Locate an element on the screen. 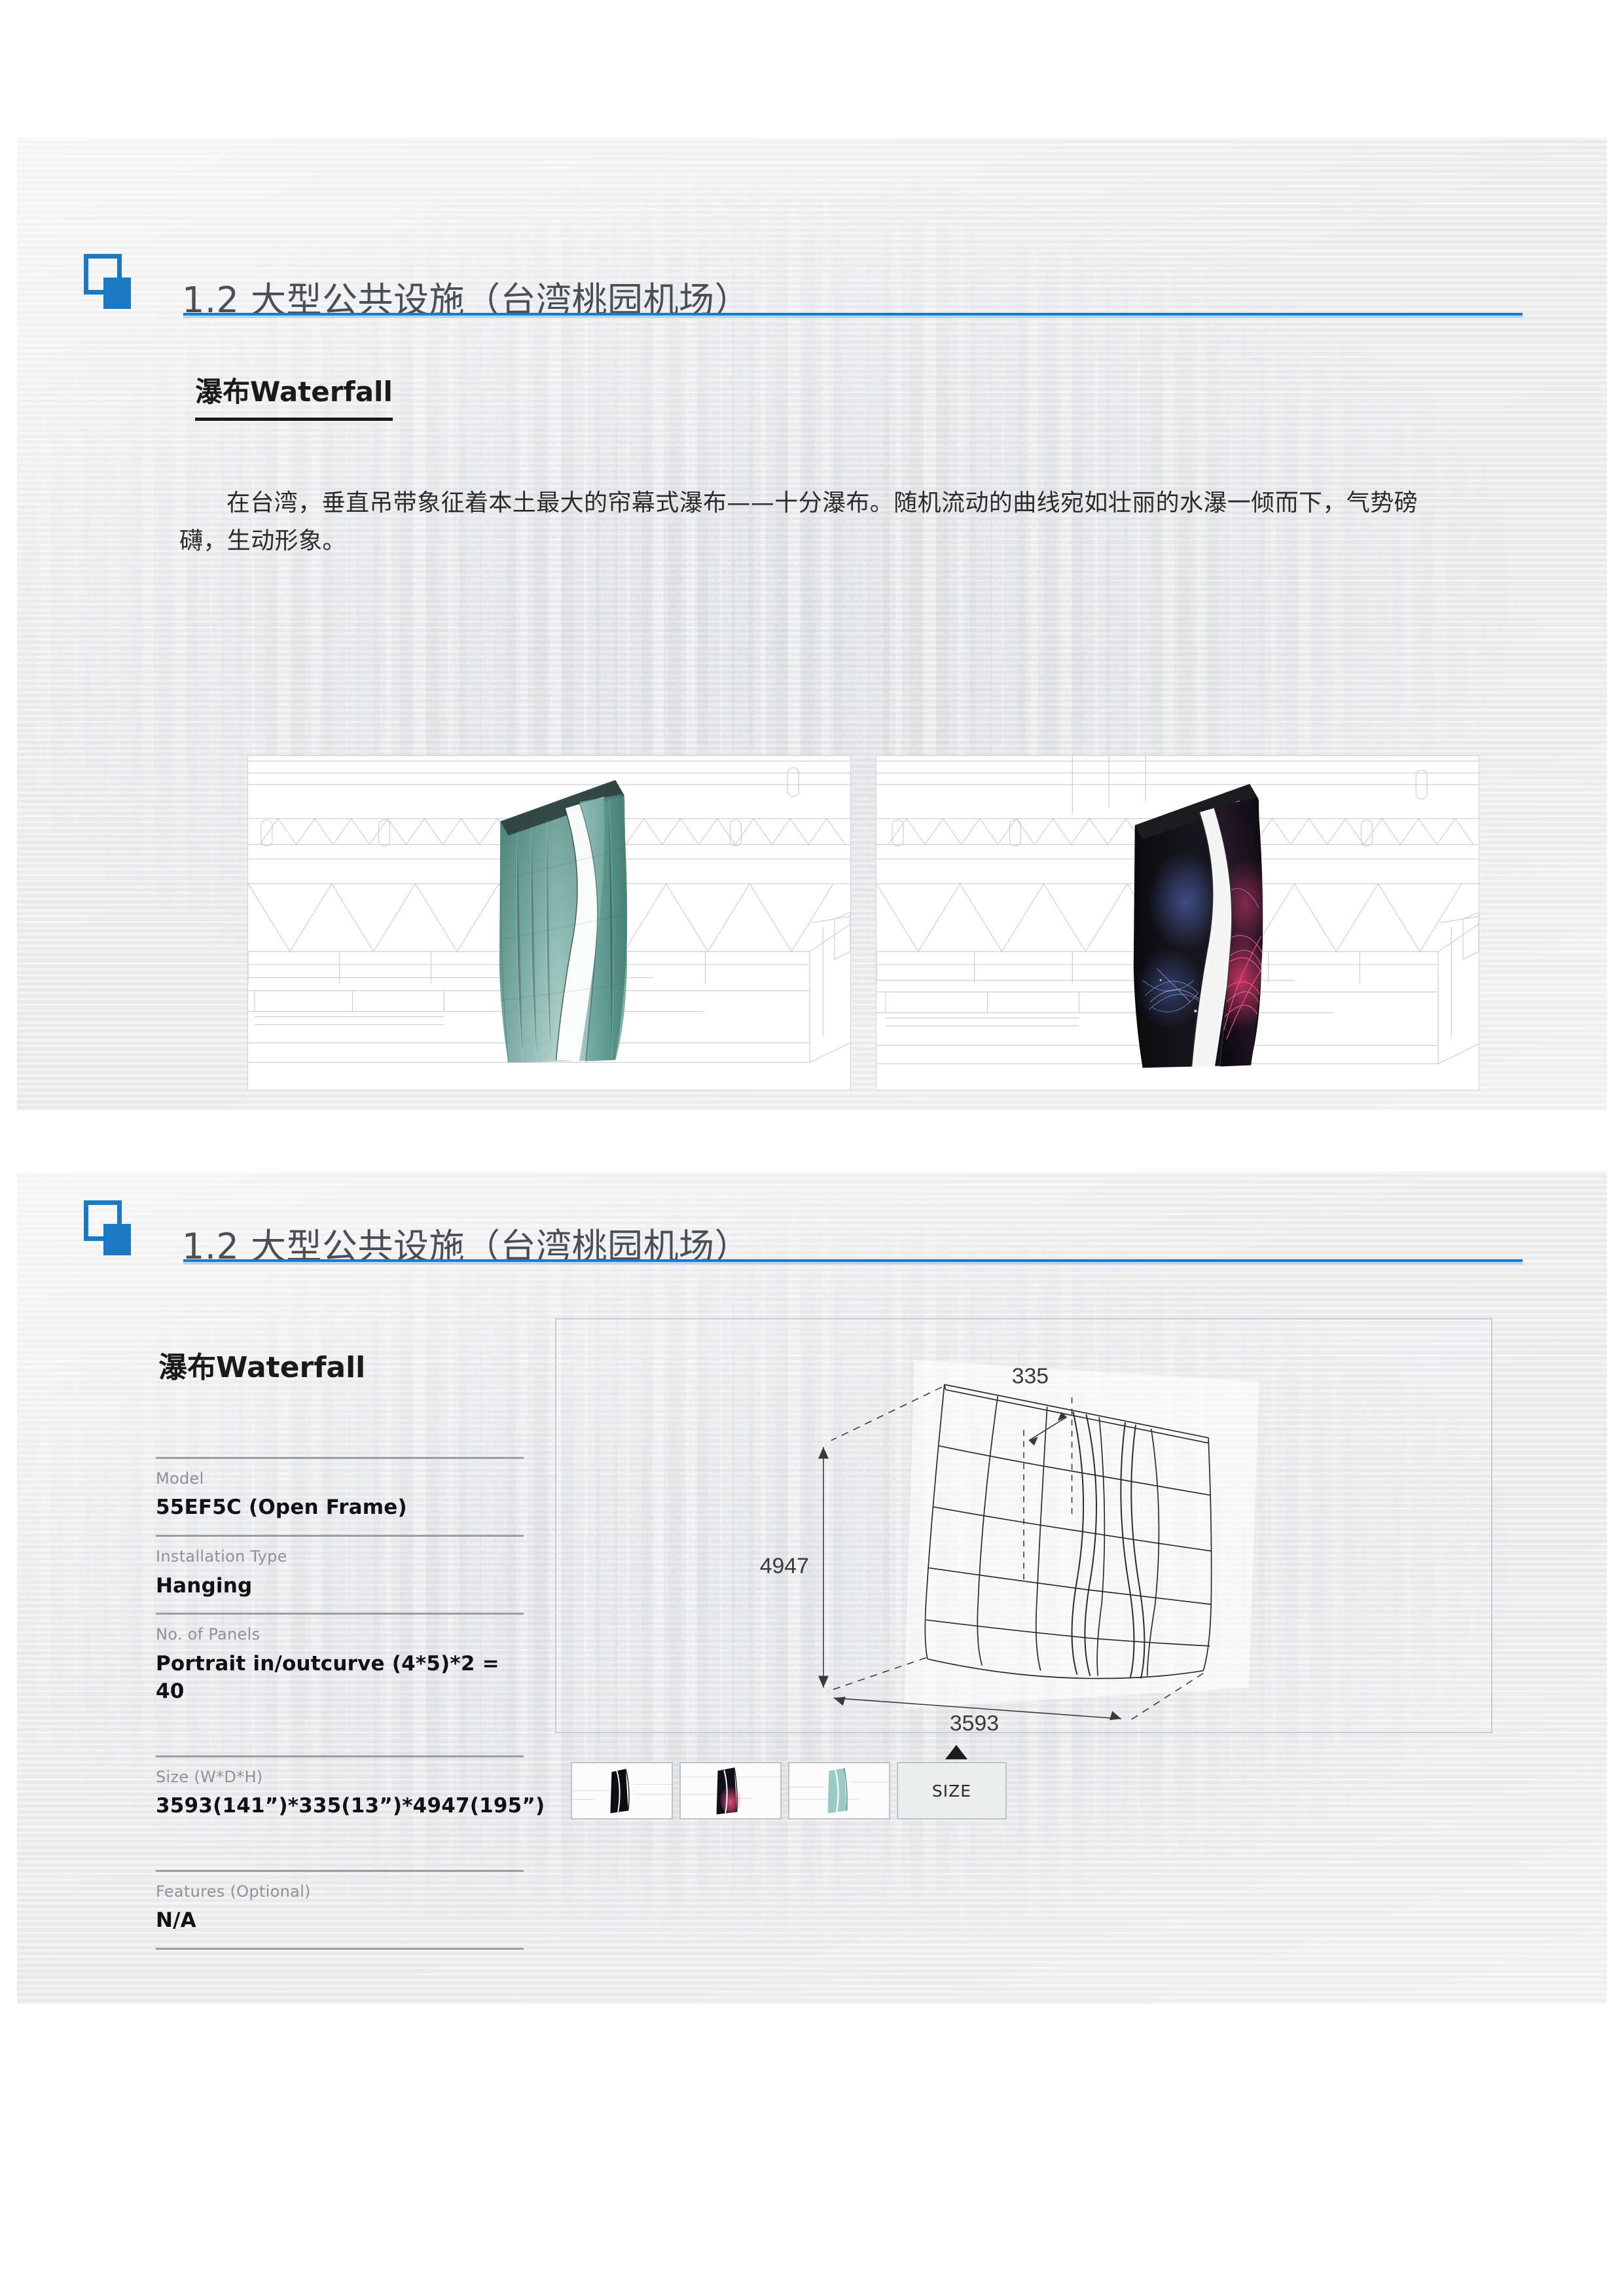 Image resolution: width=1624 pixels, height=2296 pixels. thumbnail-dark-front is located at coordinates (622, 1791).